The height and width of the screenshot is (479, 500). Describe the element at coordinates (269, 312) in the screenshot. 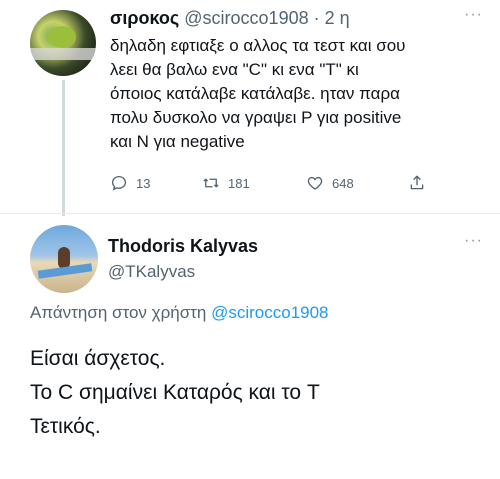

I see `reply-mention-link: @scirocco1908` at that location.